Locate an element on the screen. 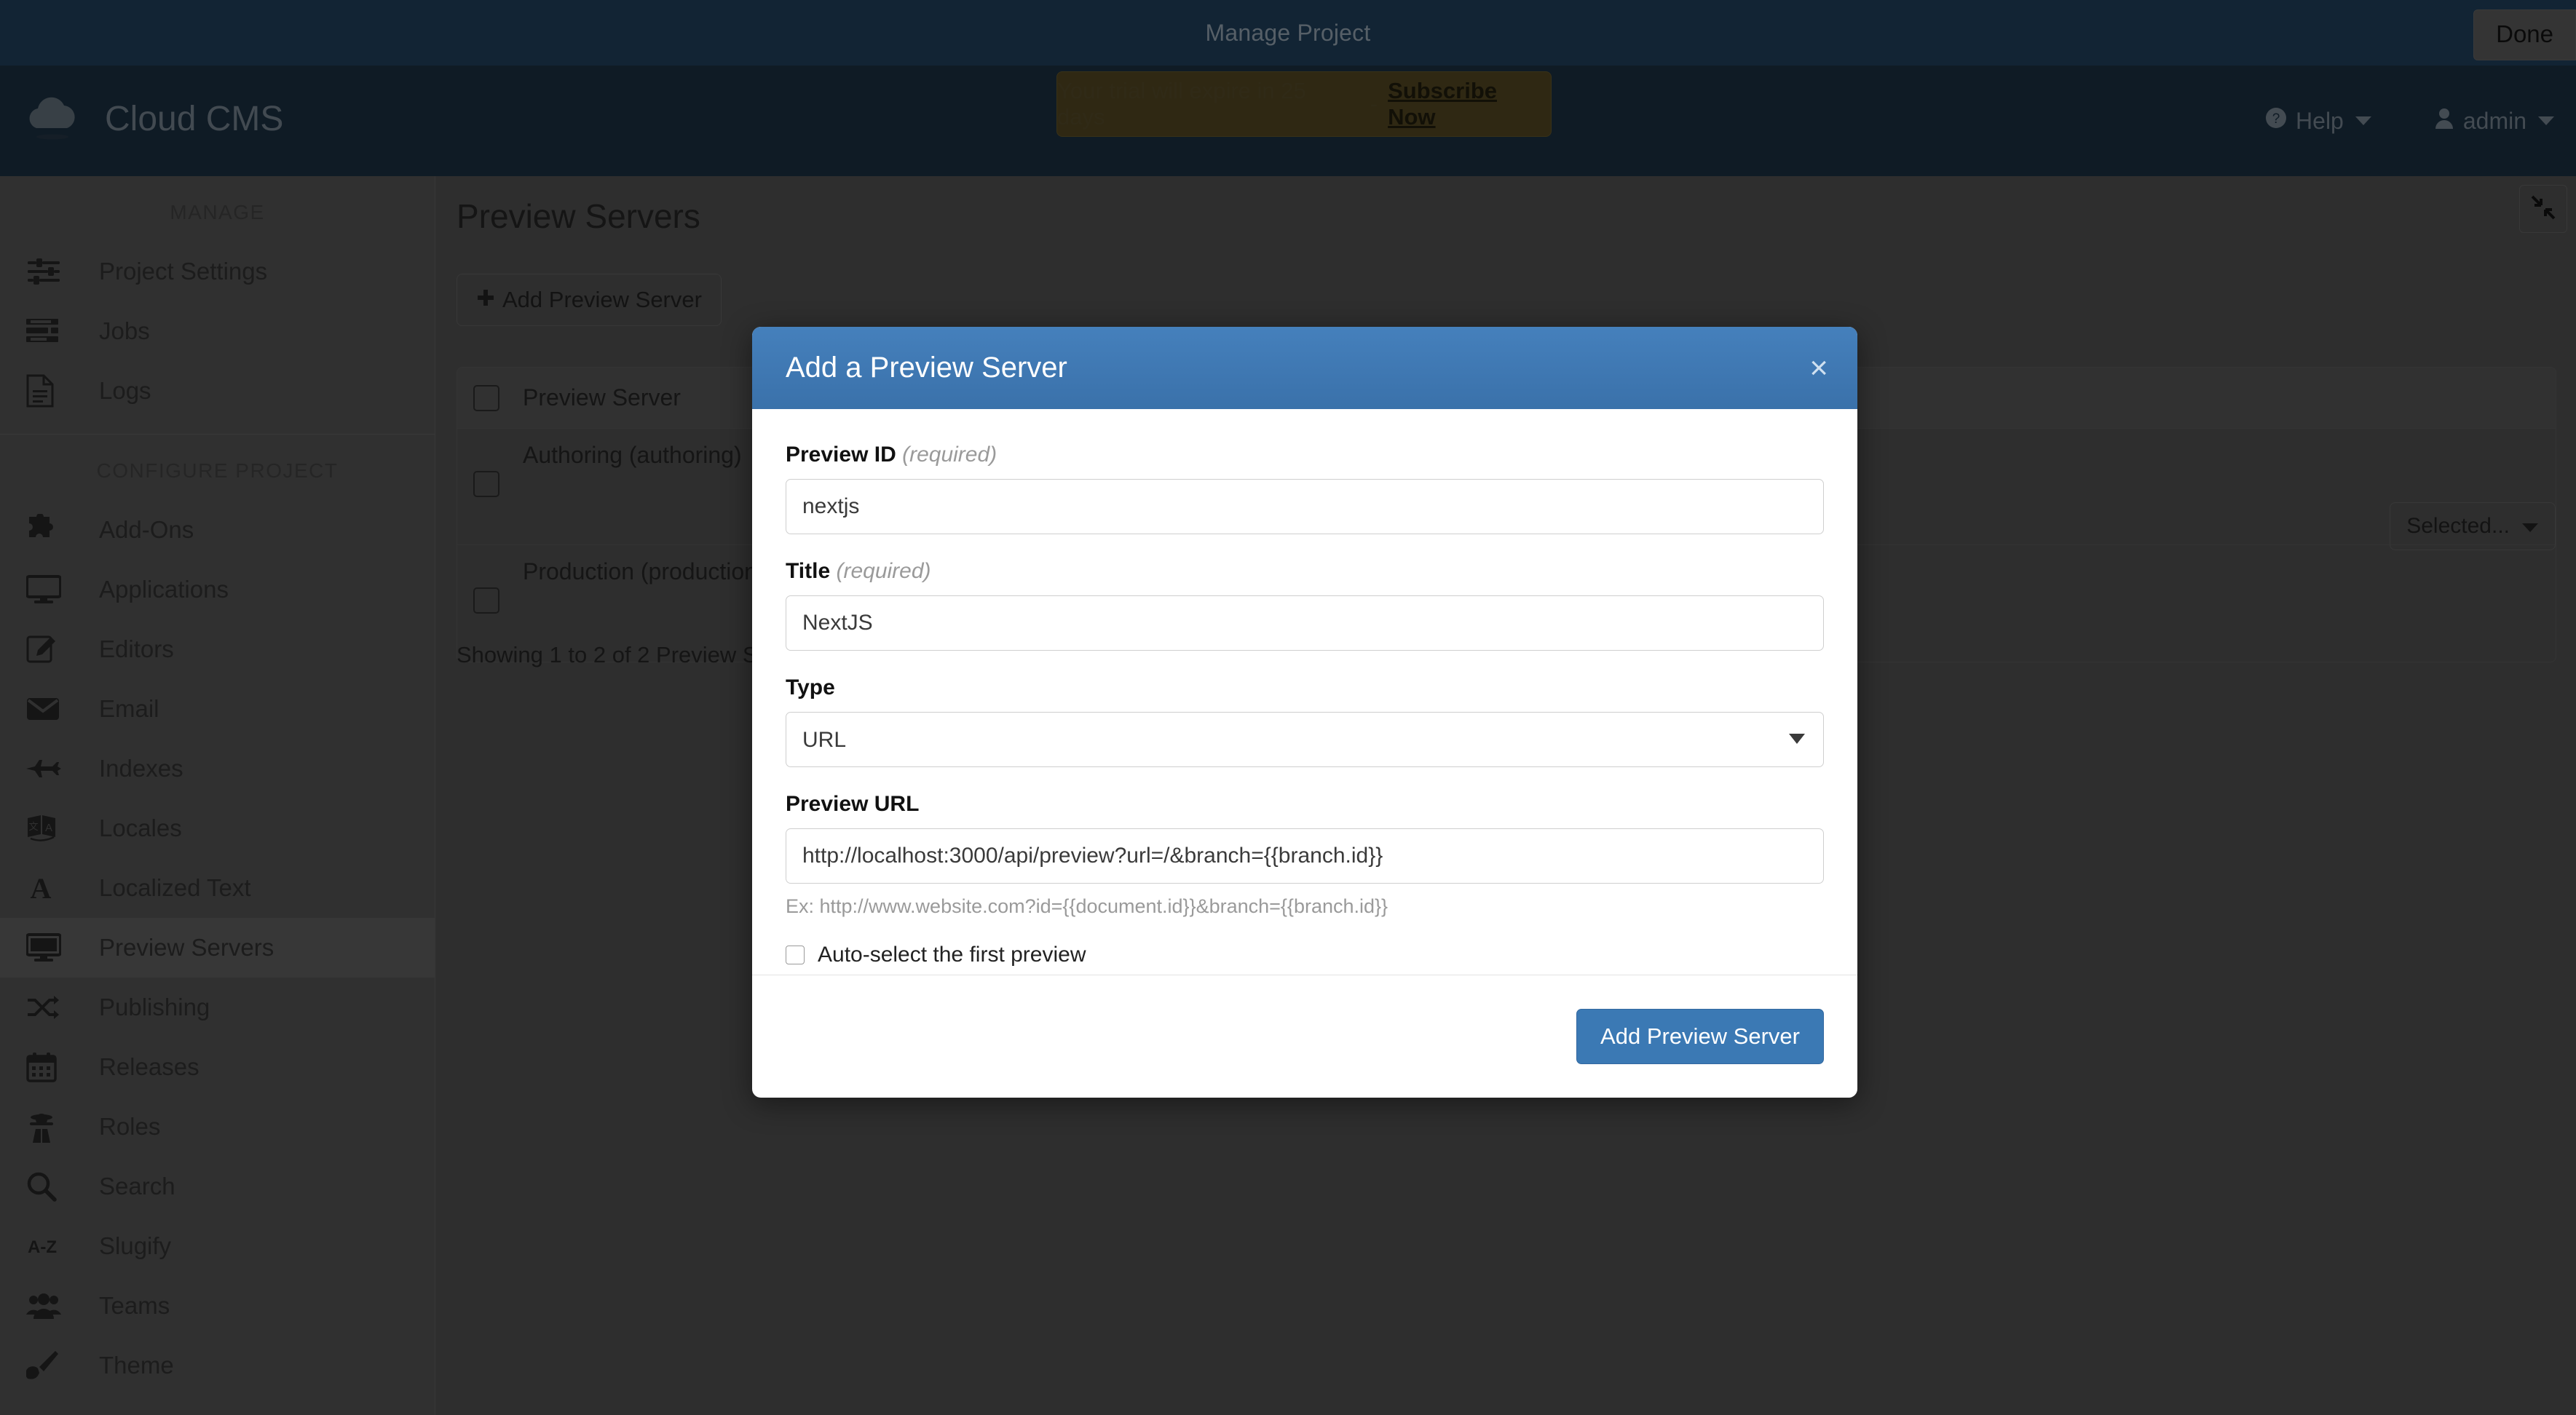  field-title: Title (required) is located at coordinates (1305, 605).